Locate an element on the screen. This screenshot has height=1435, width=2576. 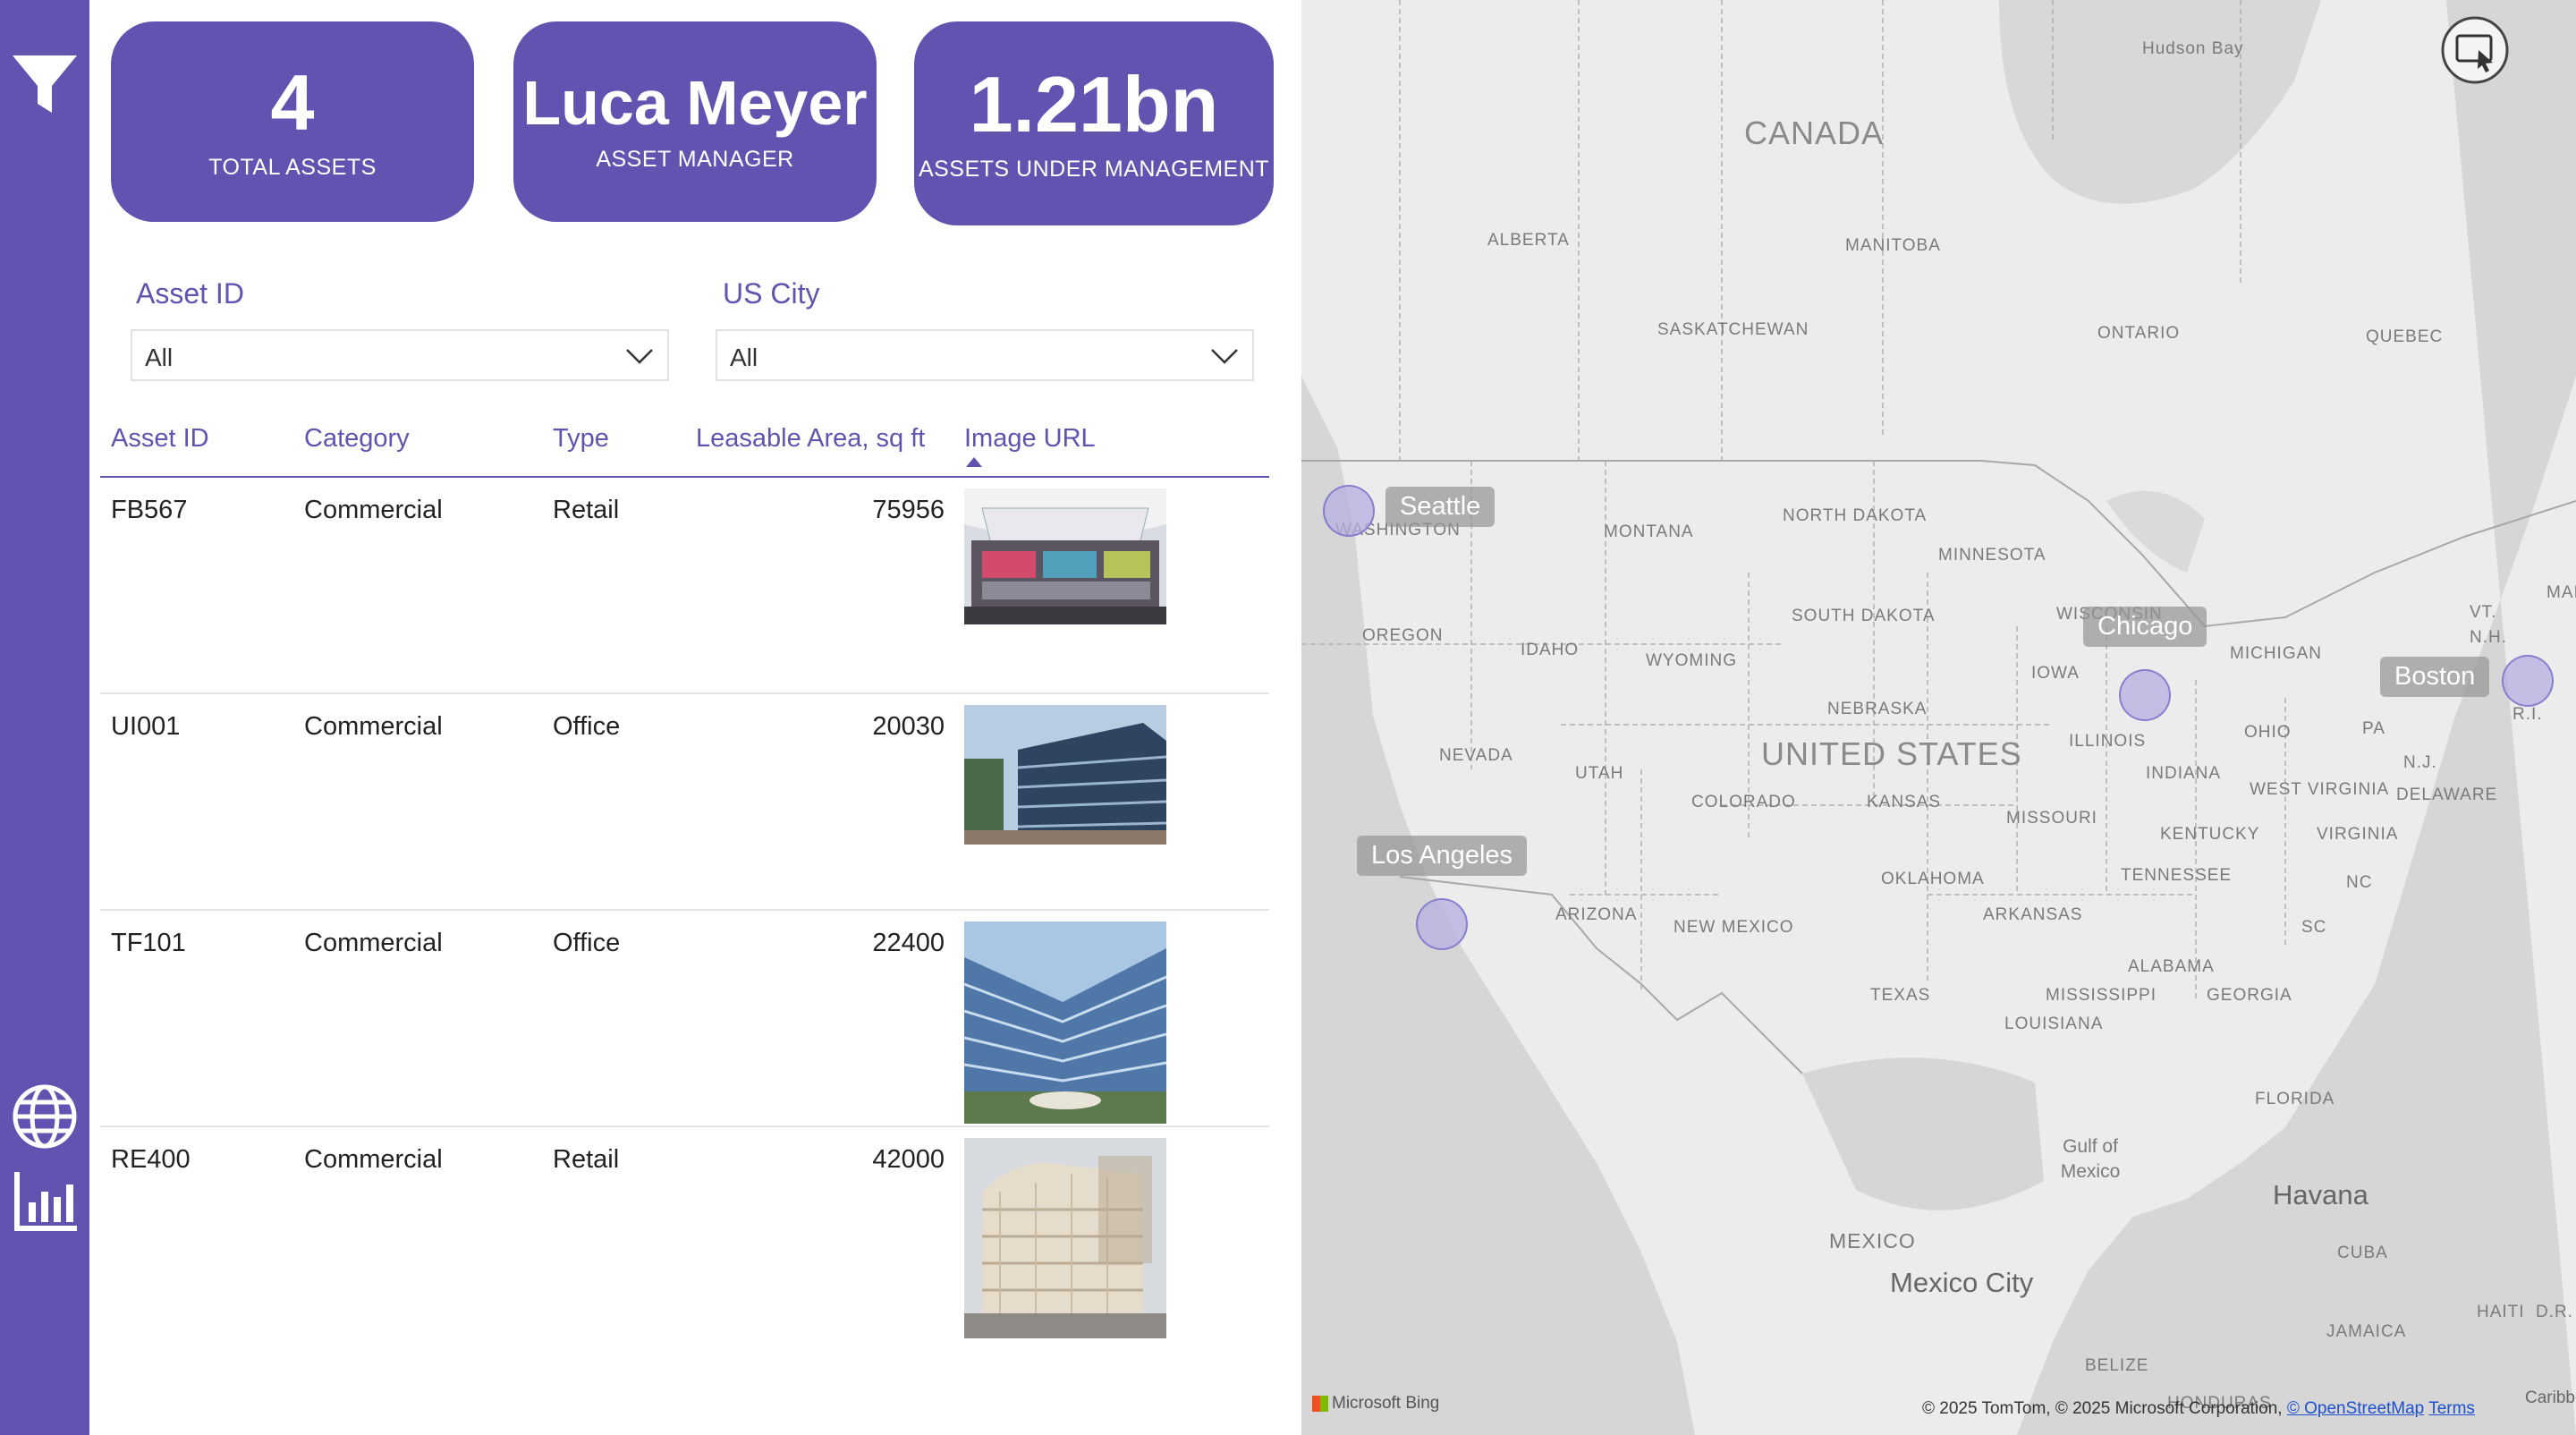
map-bubble-seattle is located at coordinates (1349, 511).